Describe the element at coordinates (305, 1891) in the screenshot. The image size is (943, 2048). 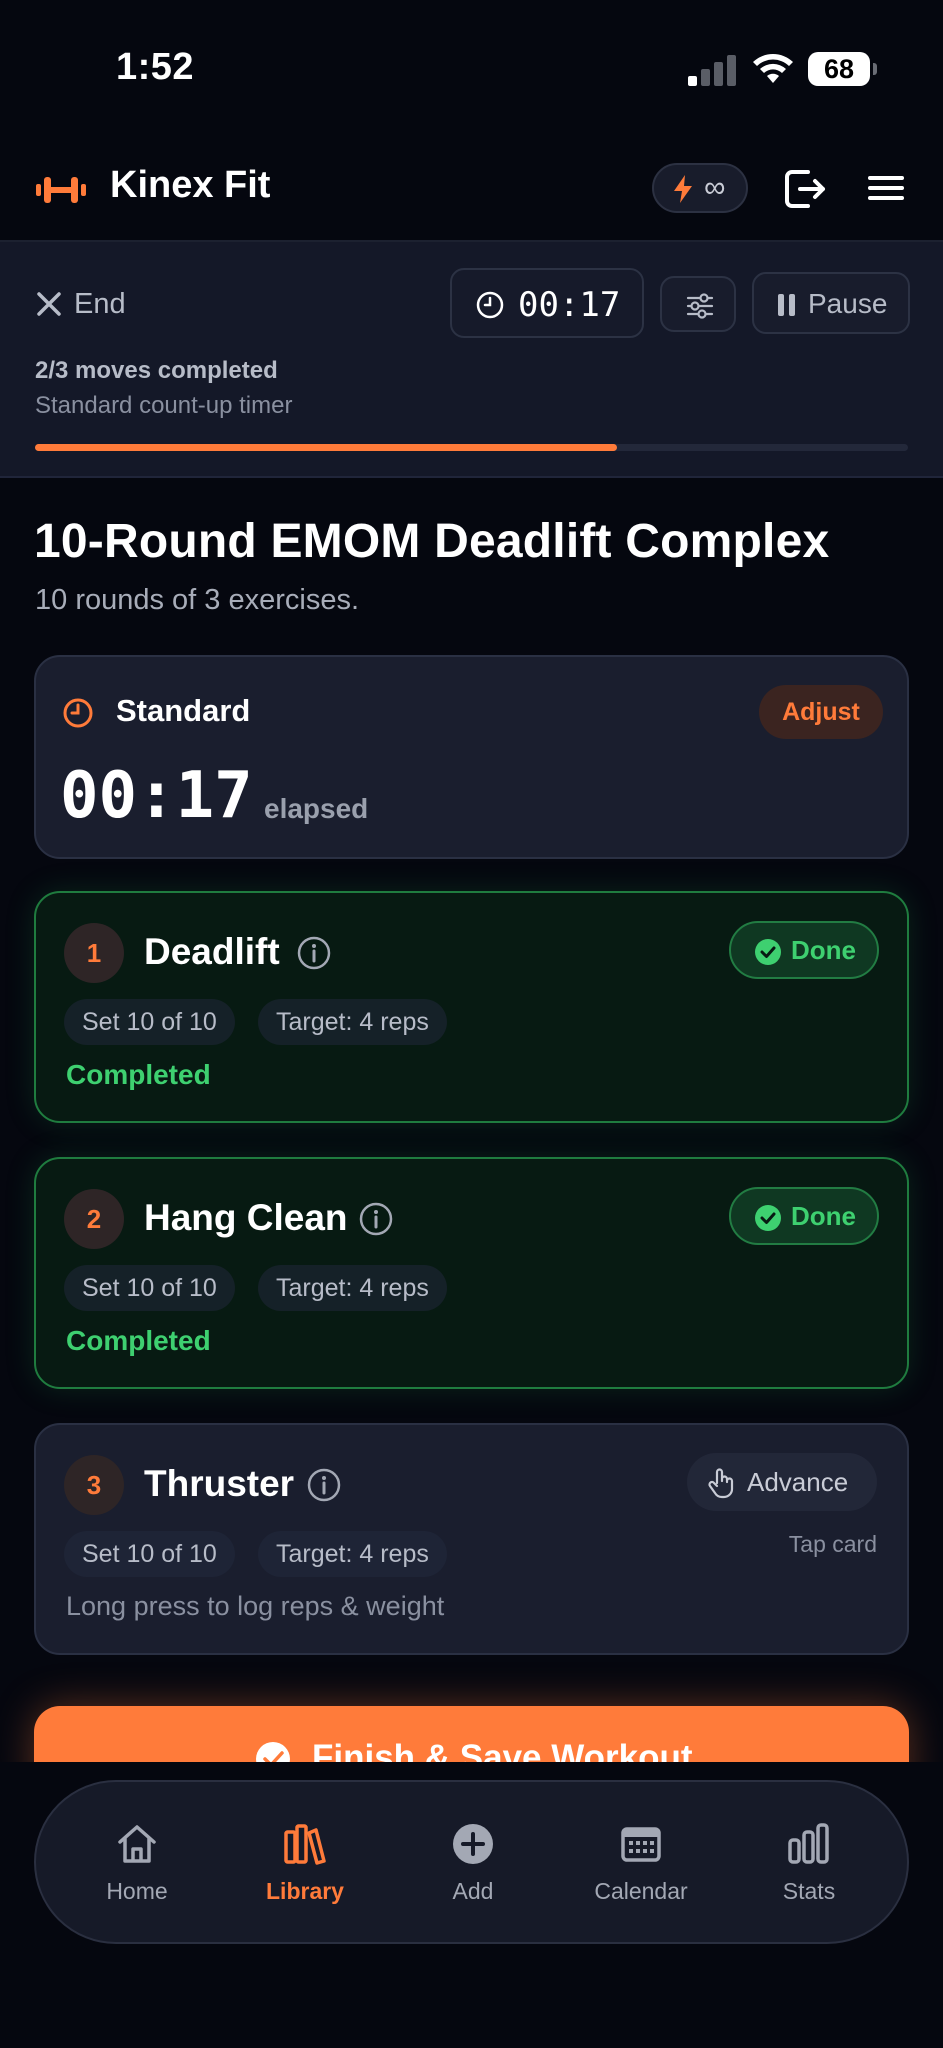
I see `tab-label: Library` at that location.